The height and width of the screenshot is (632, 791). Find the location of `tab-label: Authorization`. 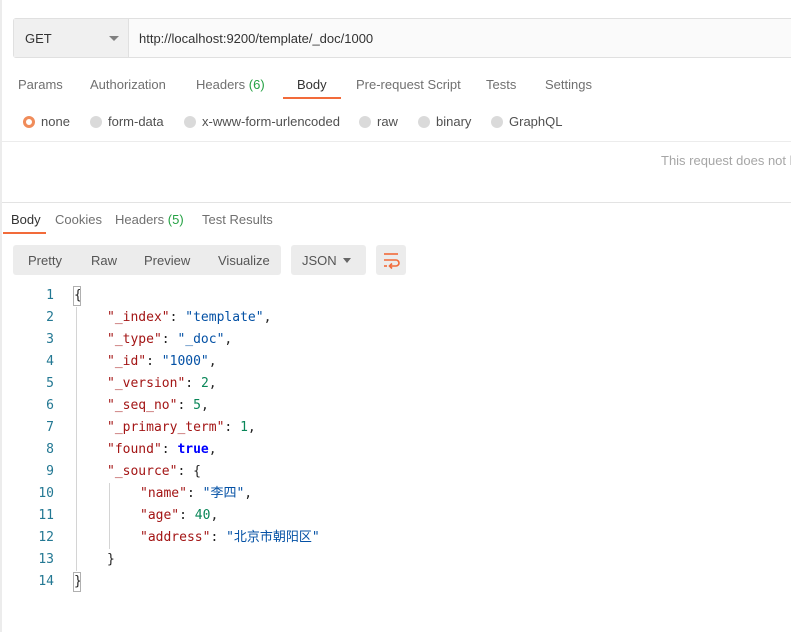

tab-label: Authorization is located at coordinates (128, 84).